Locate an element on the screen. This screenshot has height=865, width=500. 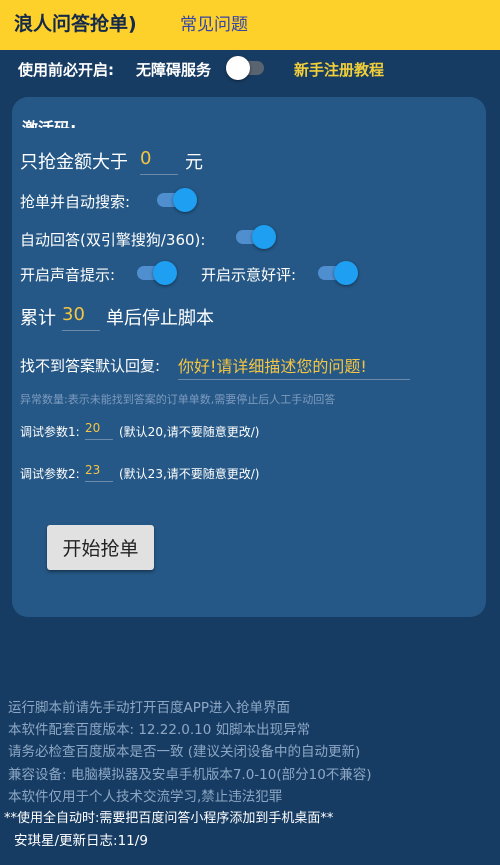
param2-label: 调试参数2: is located at coordinates (50, 474).